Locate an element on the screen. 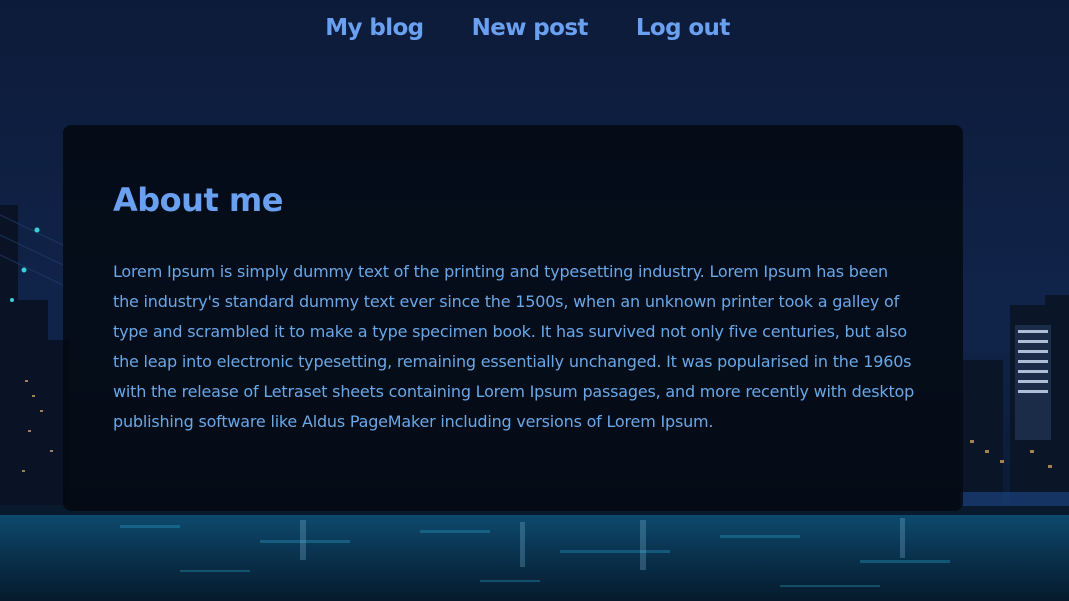  top-navigation: My blog New post Log out is located at coordinates (534, 30).